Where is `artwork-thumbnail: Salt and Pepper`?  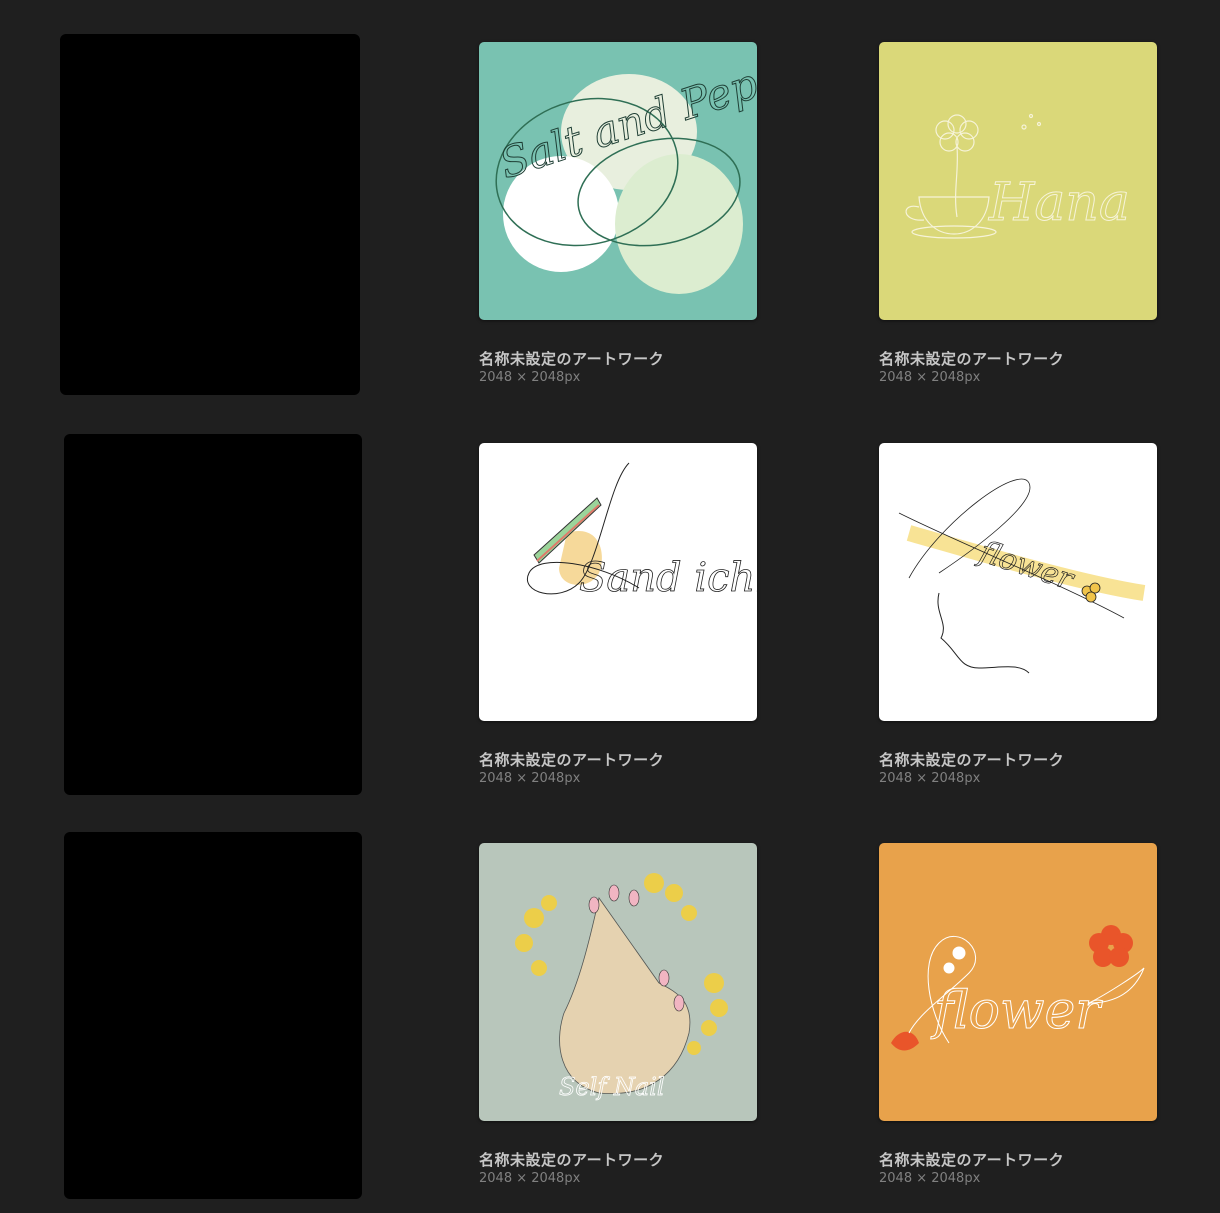 artwork-thumbnail: Salt and Pepper is located at coordinates (618, 181).